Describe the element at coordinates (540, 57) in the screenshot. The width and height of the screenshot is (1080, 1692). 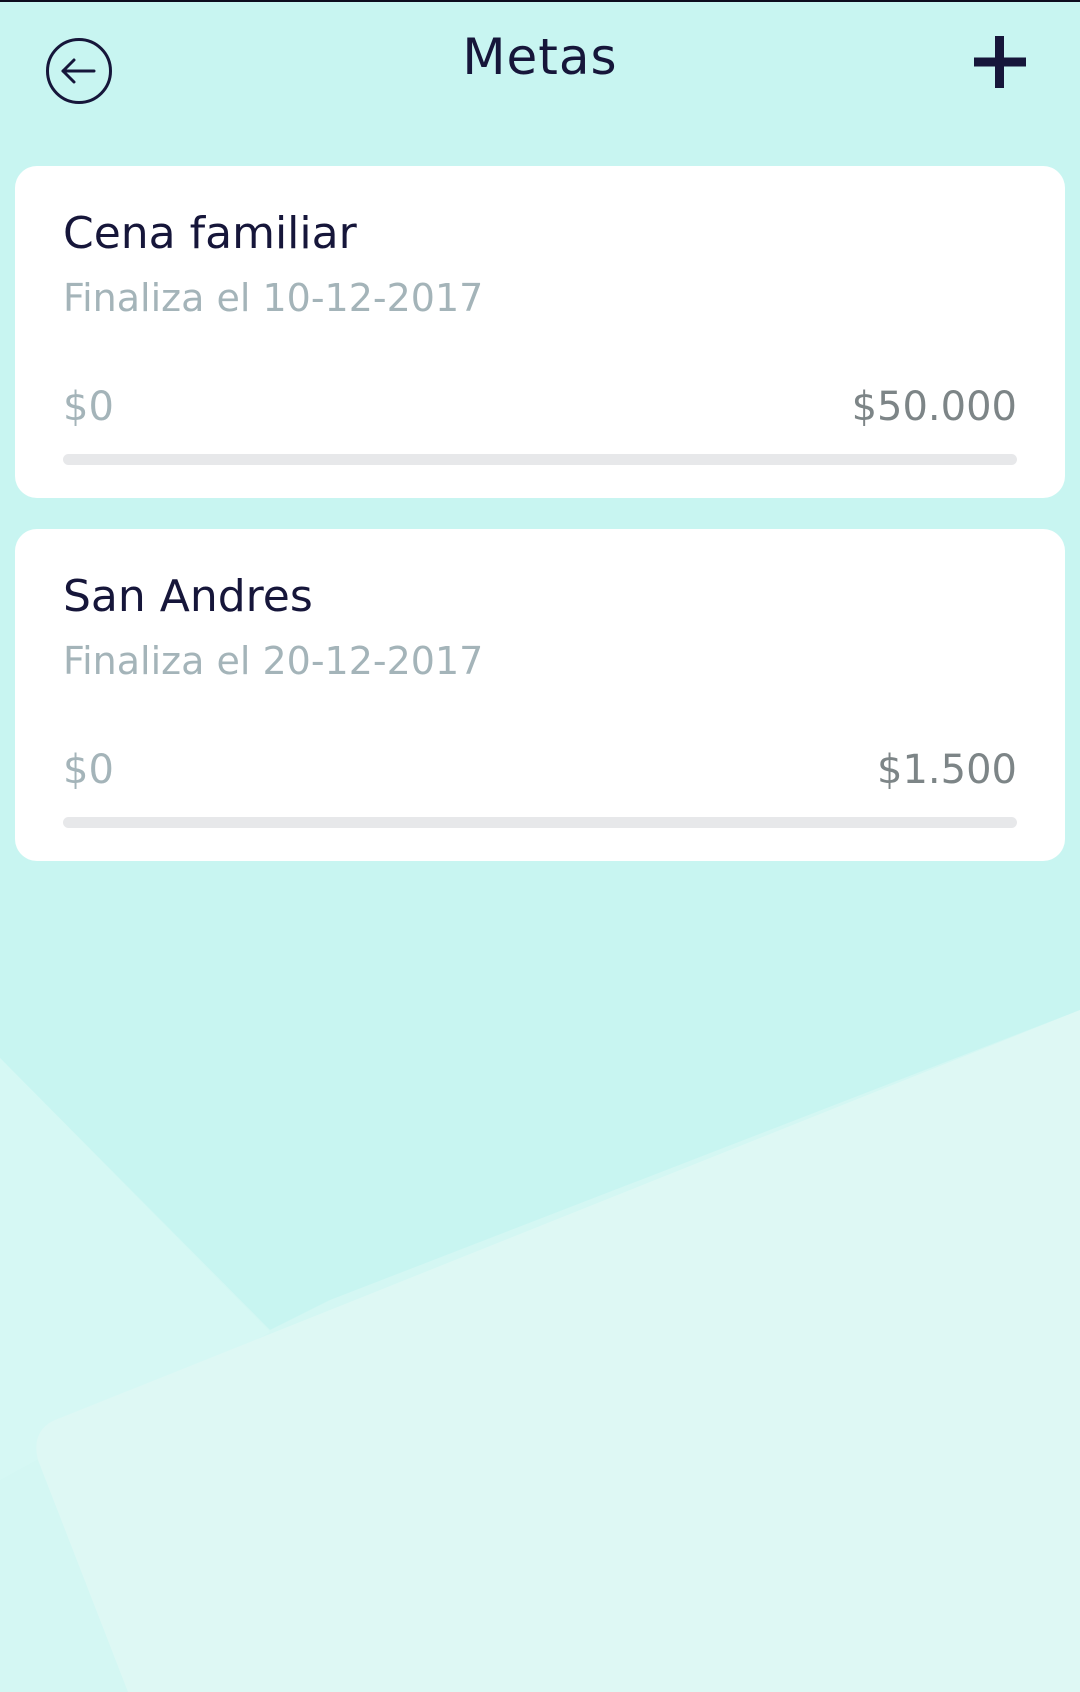
I see `page-title: Metas` at that location.